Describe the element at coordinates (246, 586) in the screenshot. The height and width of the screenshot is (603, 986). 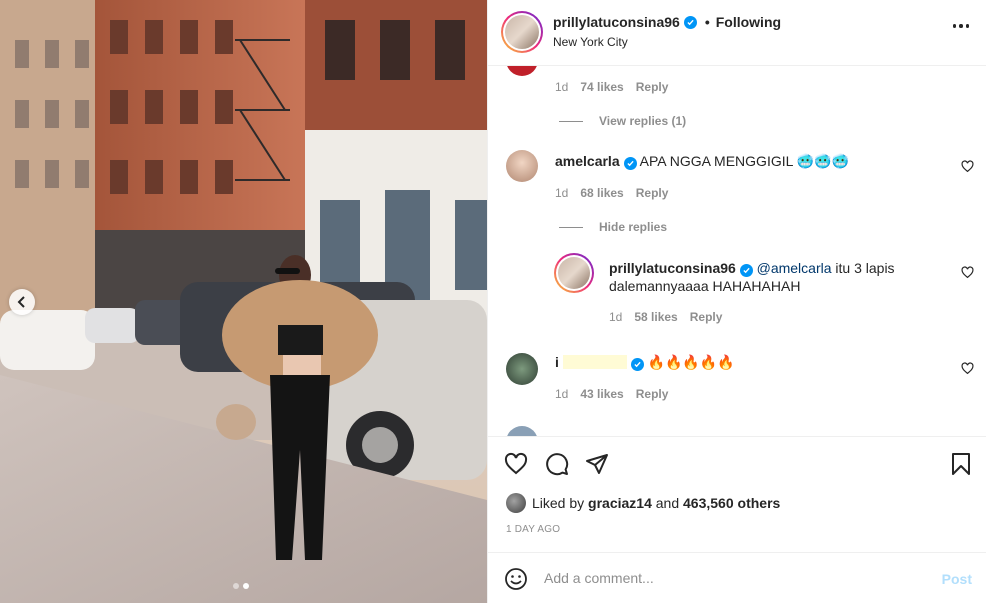
I see `carousel-dot-active` at that location.